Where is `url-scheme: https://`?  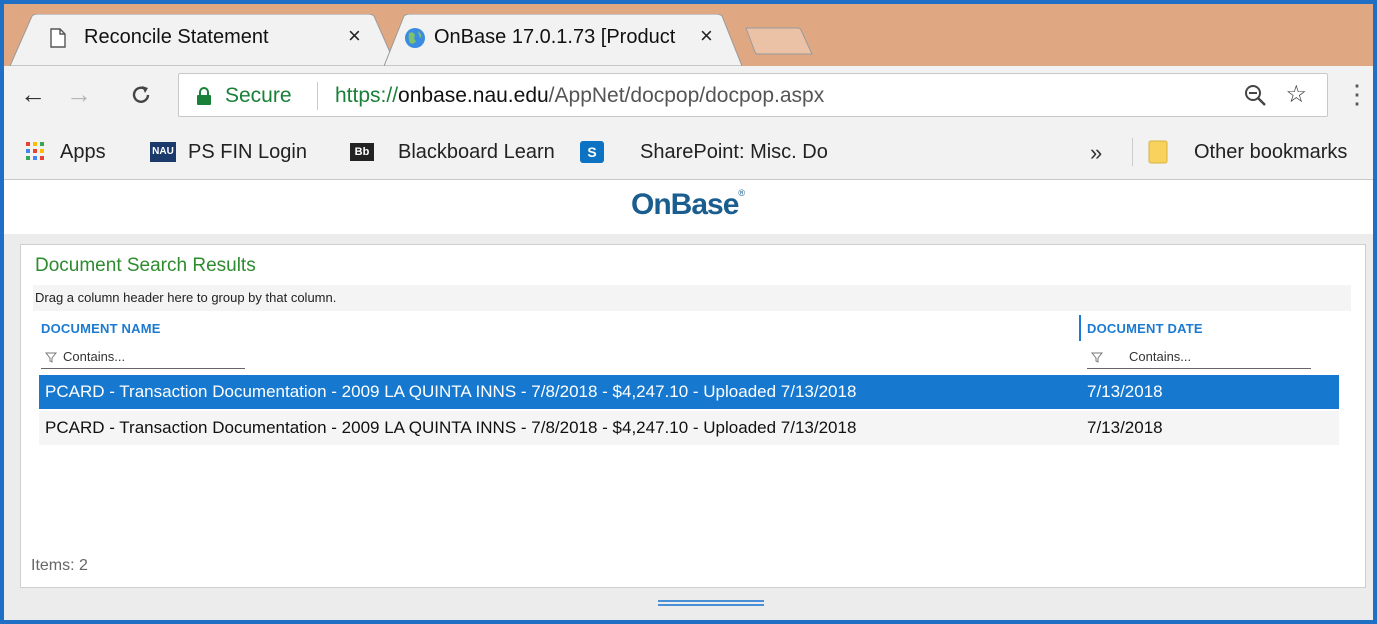 url-scheme: https:// is located at coordinates (367, 95).